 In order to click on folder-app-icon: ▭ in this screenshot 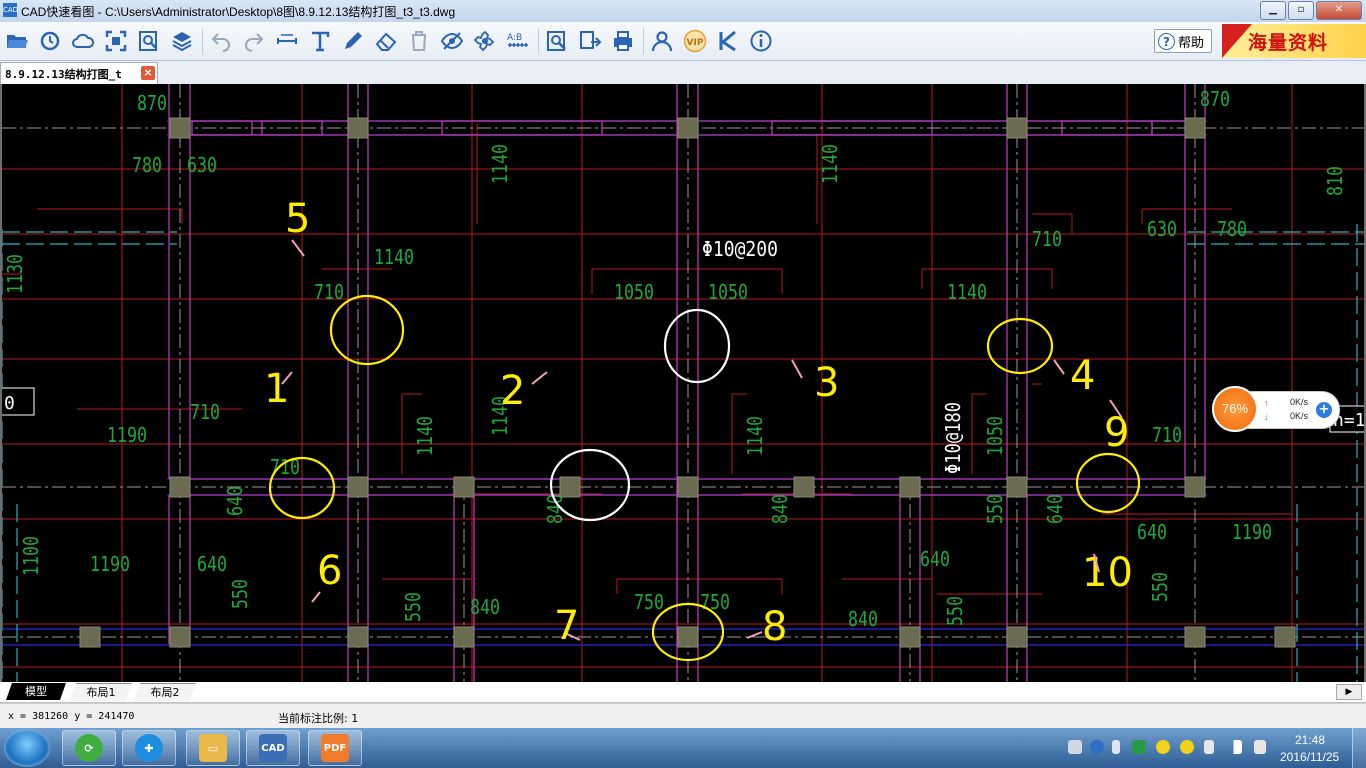, I will do `click(213, 748)`.